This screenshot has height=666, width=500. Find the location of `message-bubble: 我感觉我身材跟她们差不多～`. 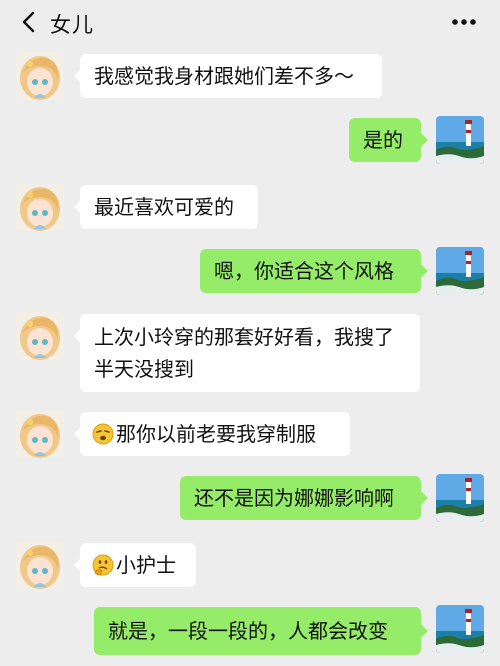

message-bubble: 我感觉我身材跟她们差不多～ is located at coordinates (231, 76).